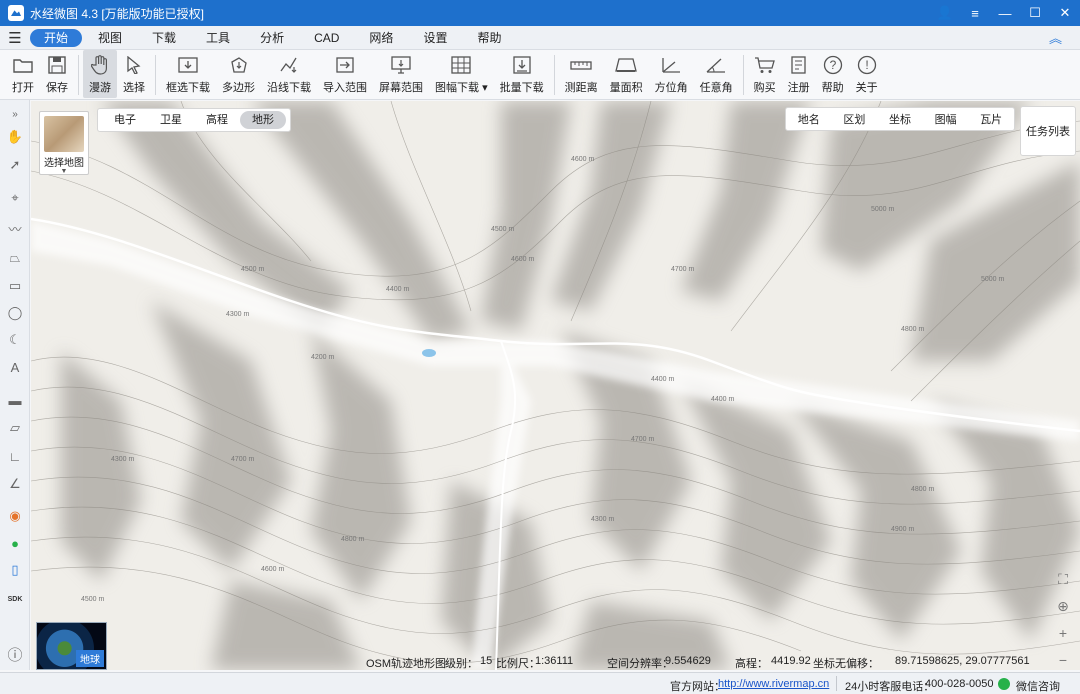  Describe the element at coordinates (381, 38) in the screenshot. I see `menu-network: 网络` at that location.